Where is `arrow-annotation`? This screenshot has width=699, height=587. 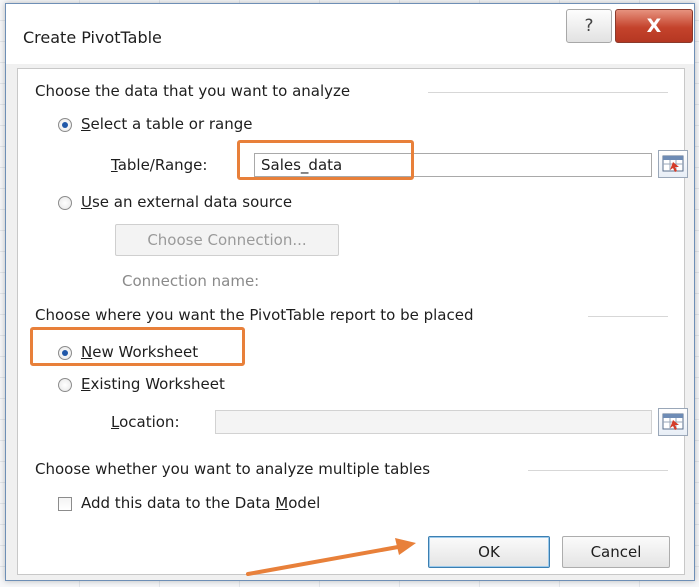
arrow-annotation is located at coordinates (331, 557).